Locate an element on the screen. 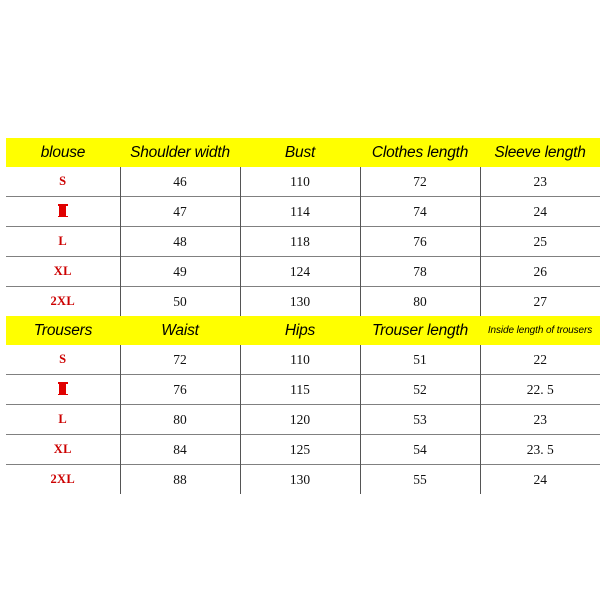 The width and height of the screenshot is (600, 600). column-header-trousers-1: Waist is located at coordinates (180, 330).